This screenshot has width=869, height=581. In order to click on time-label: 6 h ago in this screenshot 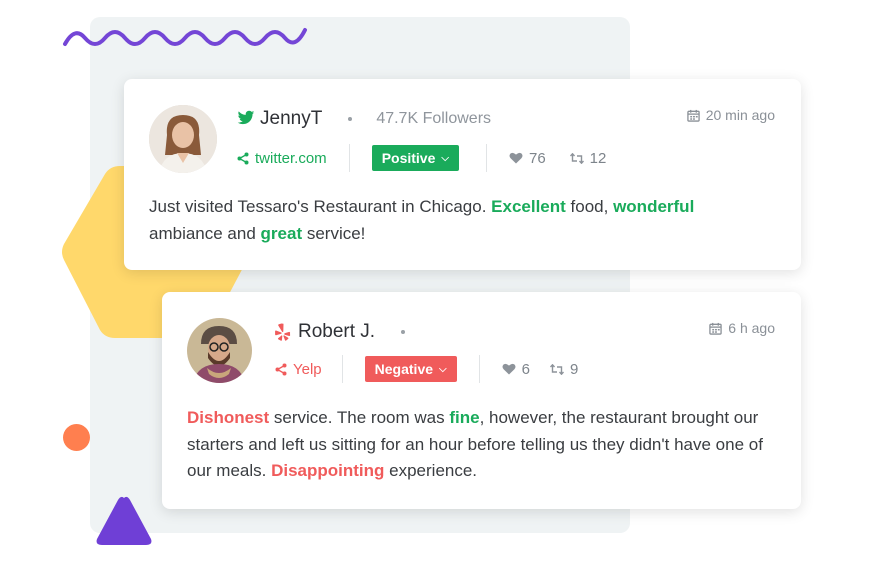, I will do `click(751, 328)`.